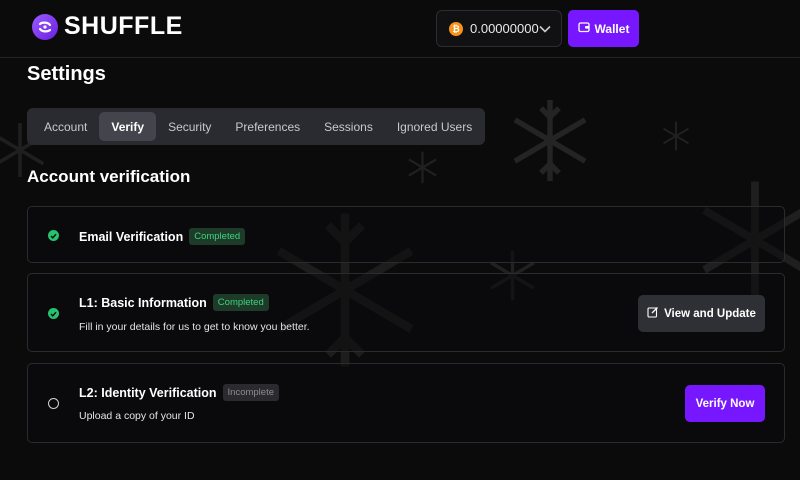  I want to click on verification-row-title: L2: Identity Verification Incomplete, so click(179, 392).